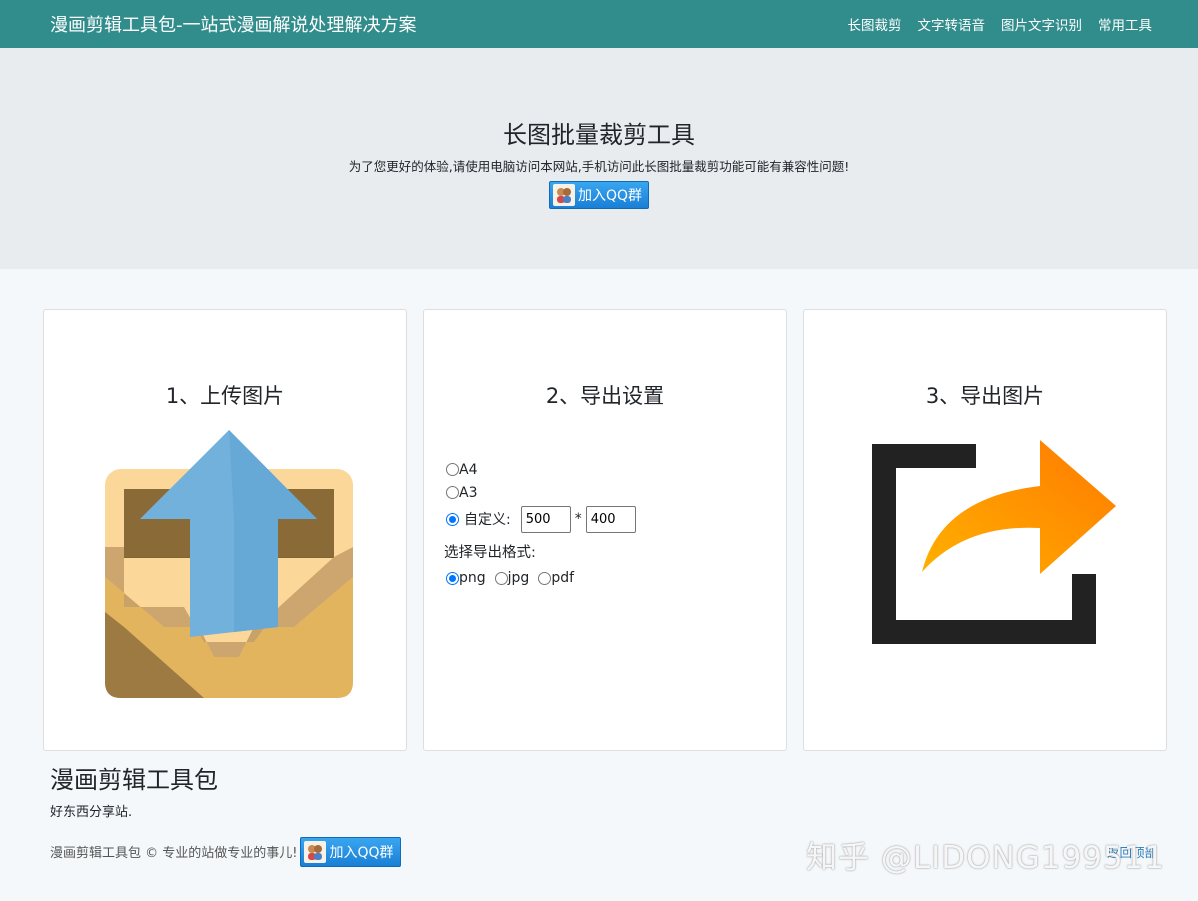  Describe the element at coordinates (472, 578) in the screenshot. I see `format-label-png: png` at that location.